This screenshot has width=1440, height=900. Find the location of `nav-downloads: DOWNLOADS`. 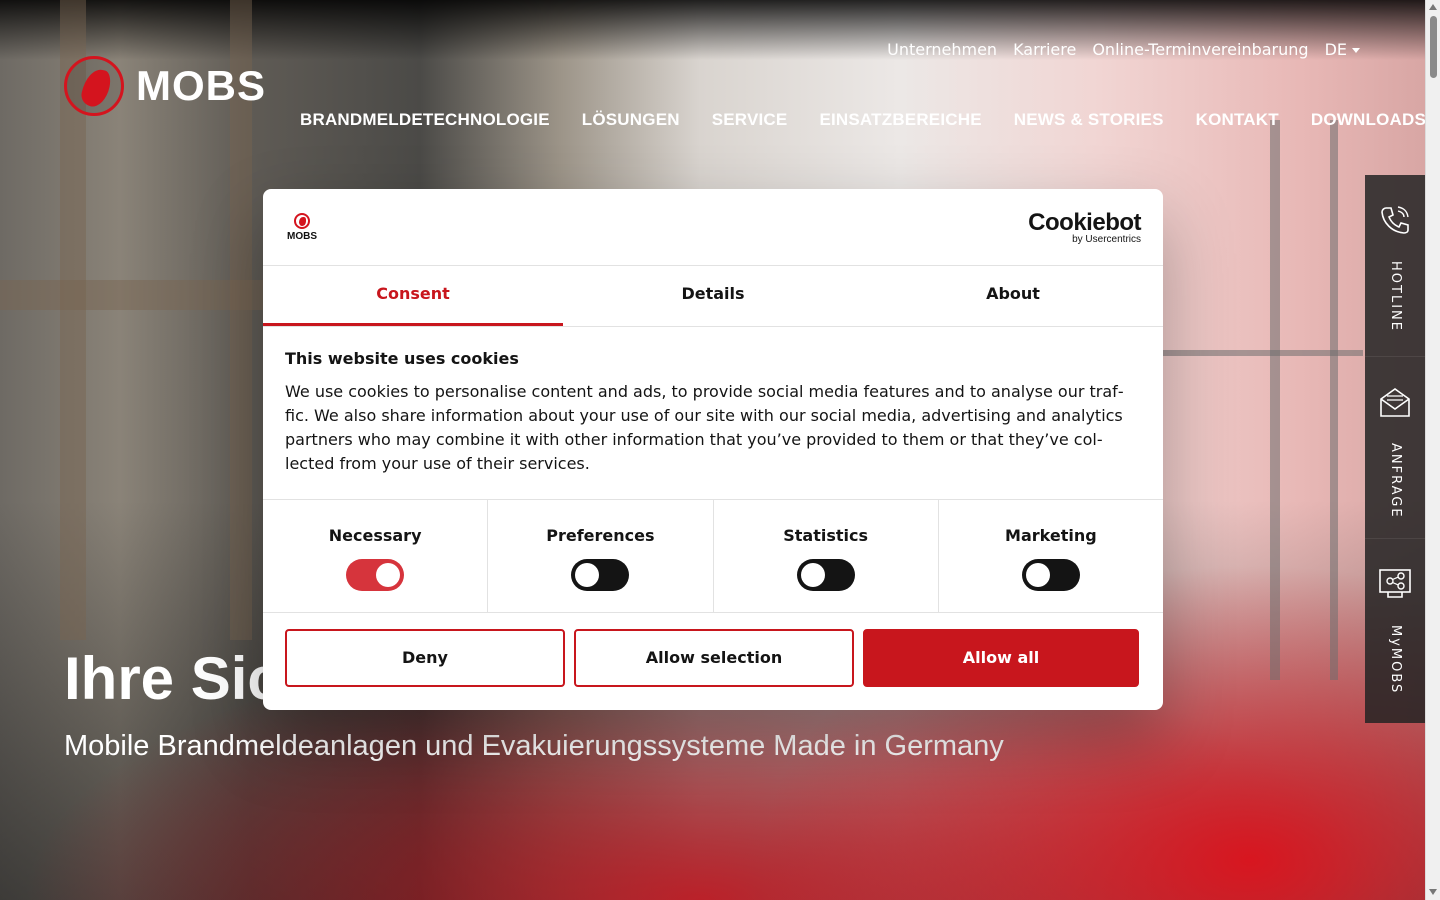

nav-downloads: DOWNLOADS is located at coordinates (1368, 120).